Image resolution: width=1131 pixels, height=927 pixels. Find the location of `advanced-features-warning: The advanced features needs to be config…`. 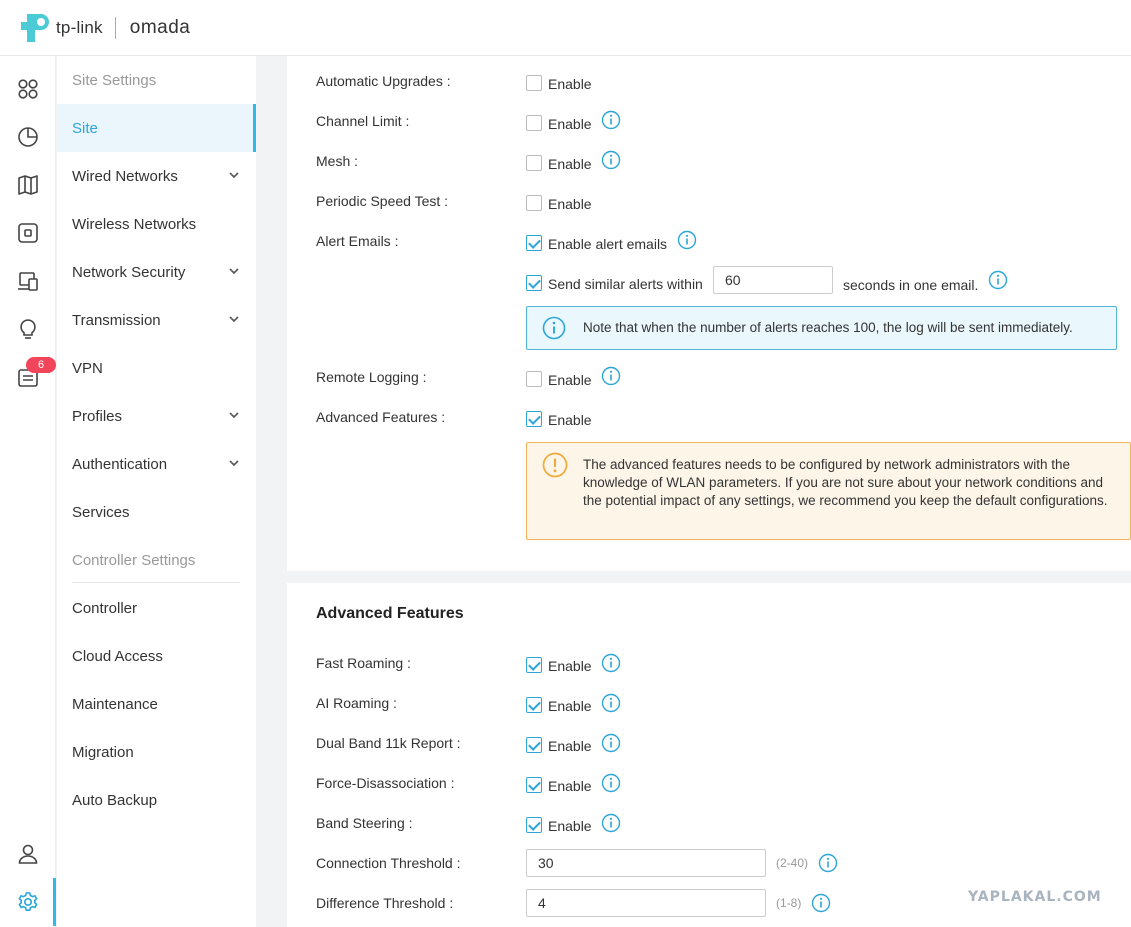

advanced-features-warning: The advanced features needs to be config… is located at coordinates (828, 491).